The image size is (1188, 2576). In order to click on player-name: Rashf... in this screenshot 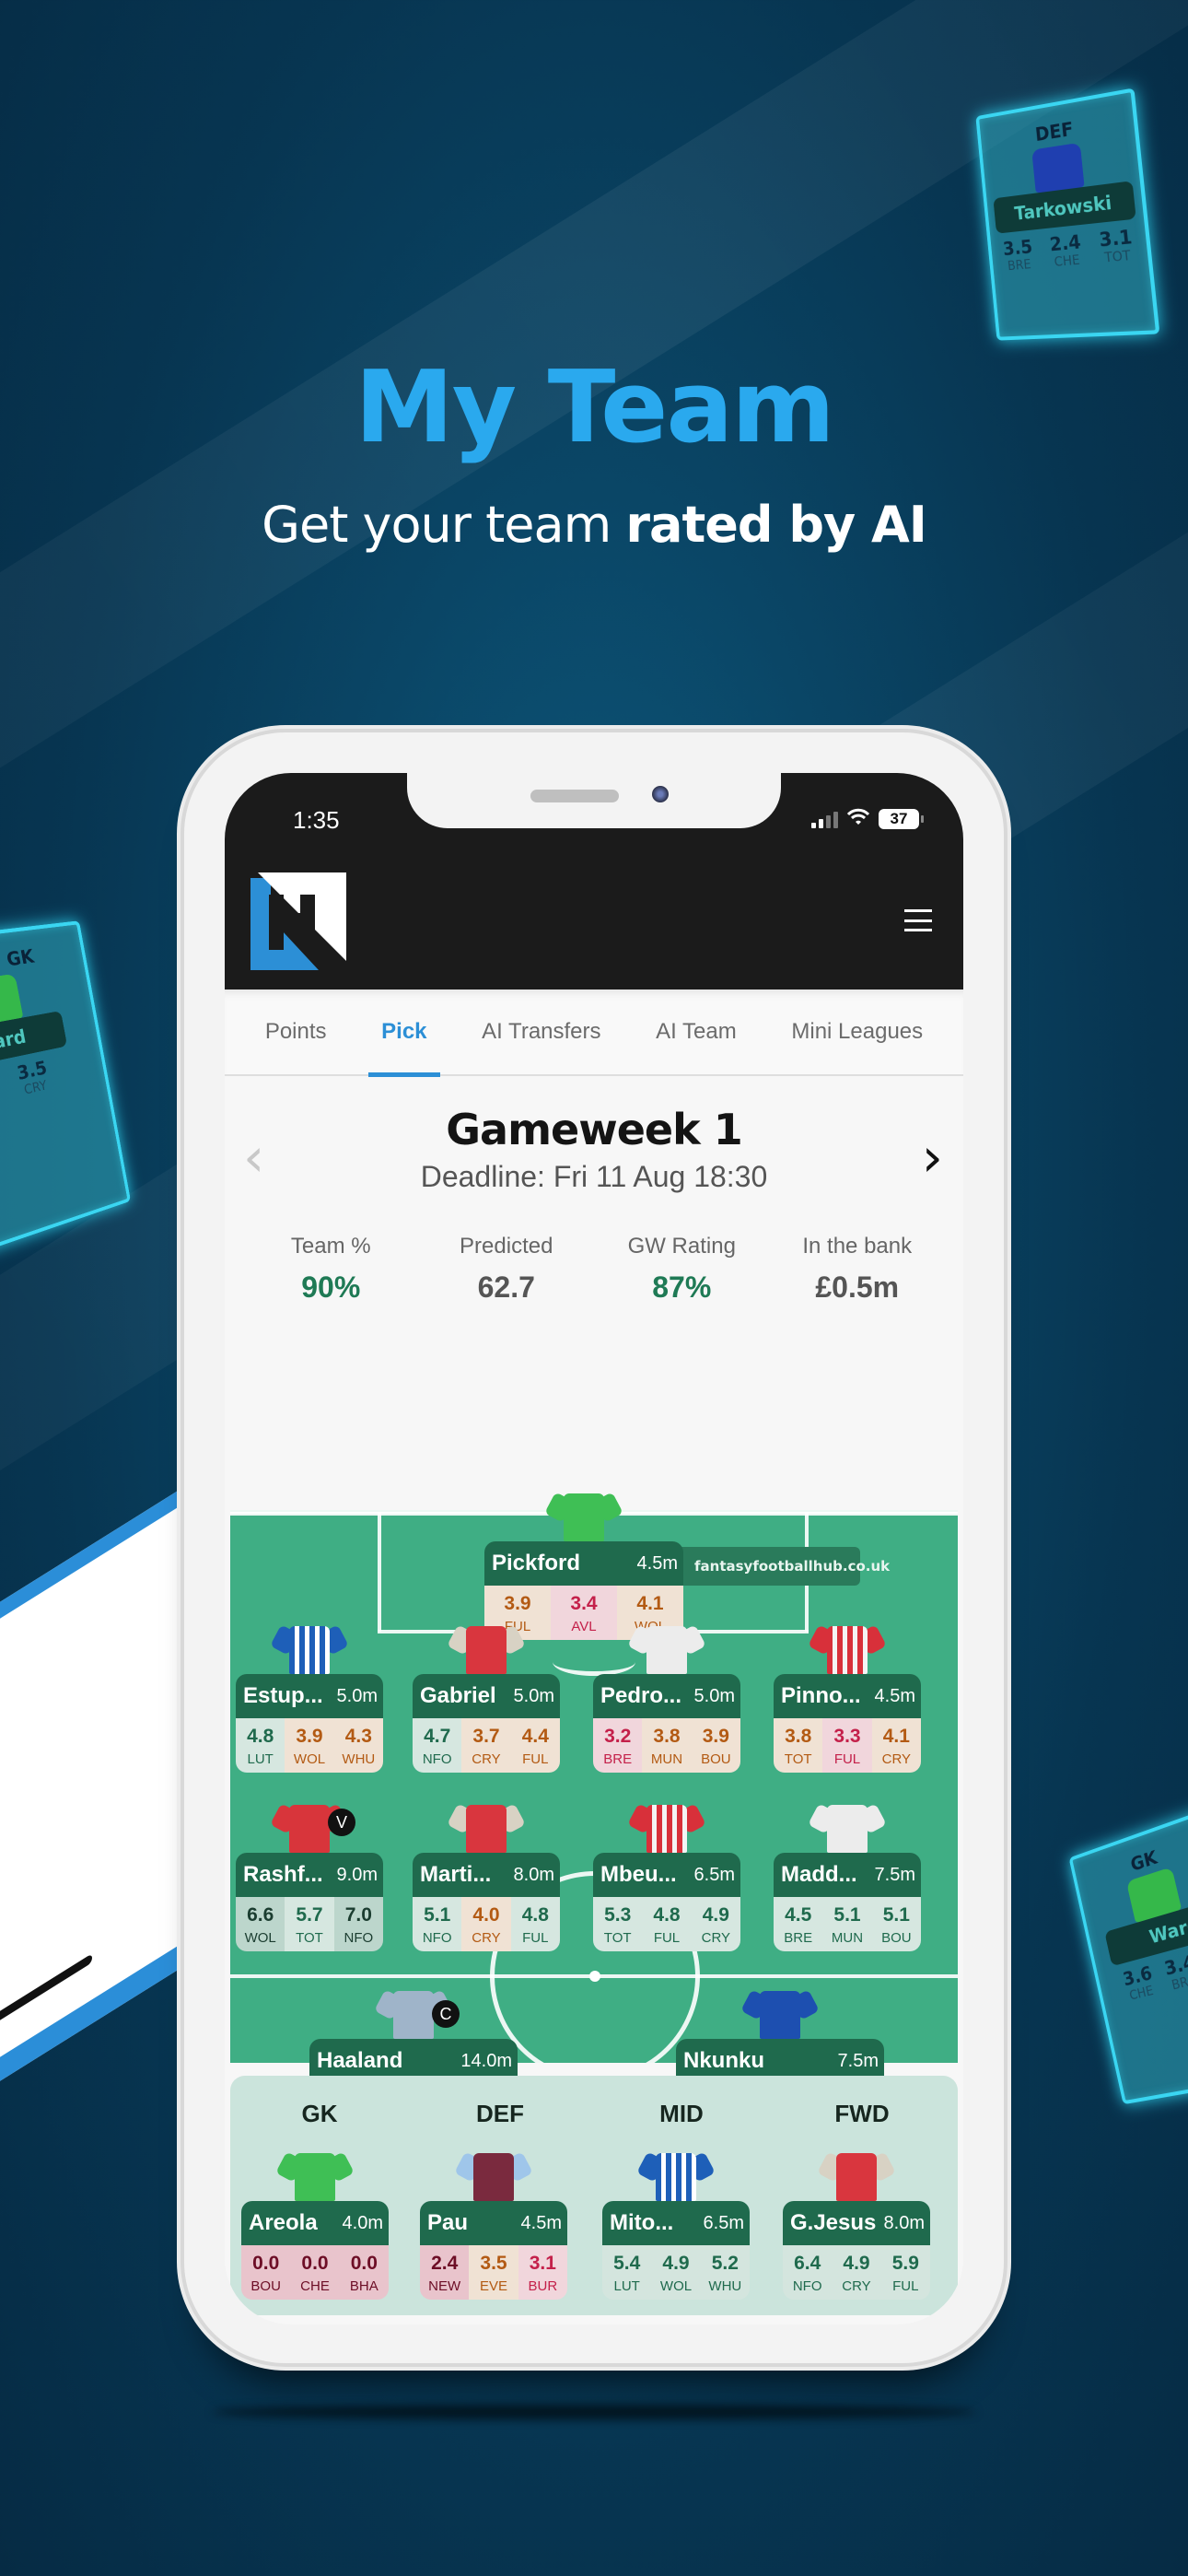, I will do `click(283, 1874)`.